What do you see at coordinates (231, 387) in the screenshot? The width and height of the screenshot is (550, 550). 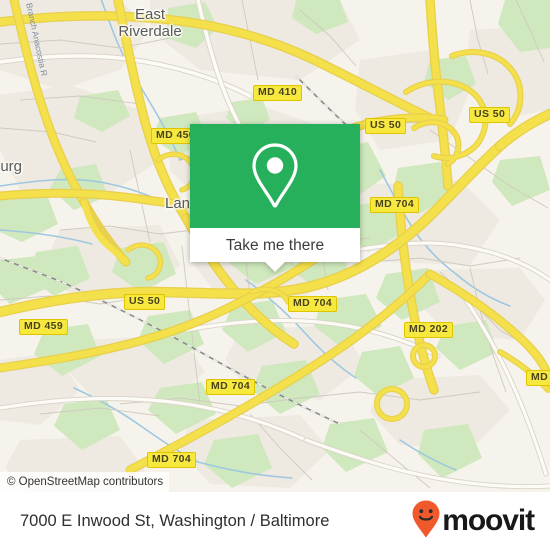 I see `road-shield-md-704-southwest: MD 704` at bounding box center [231, 387].